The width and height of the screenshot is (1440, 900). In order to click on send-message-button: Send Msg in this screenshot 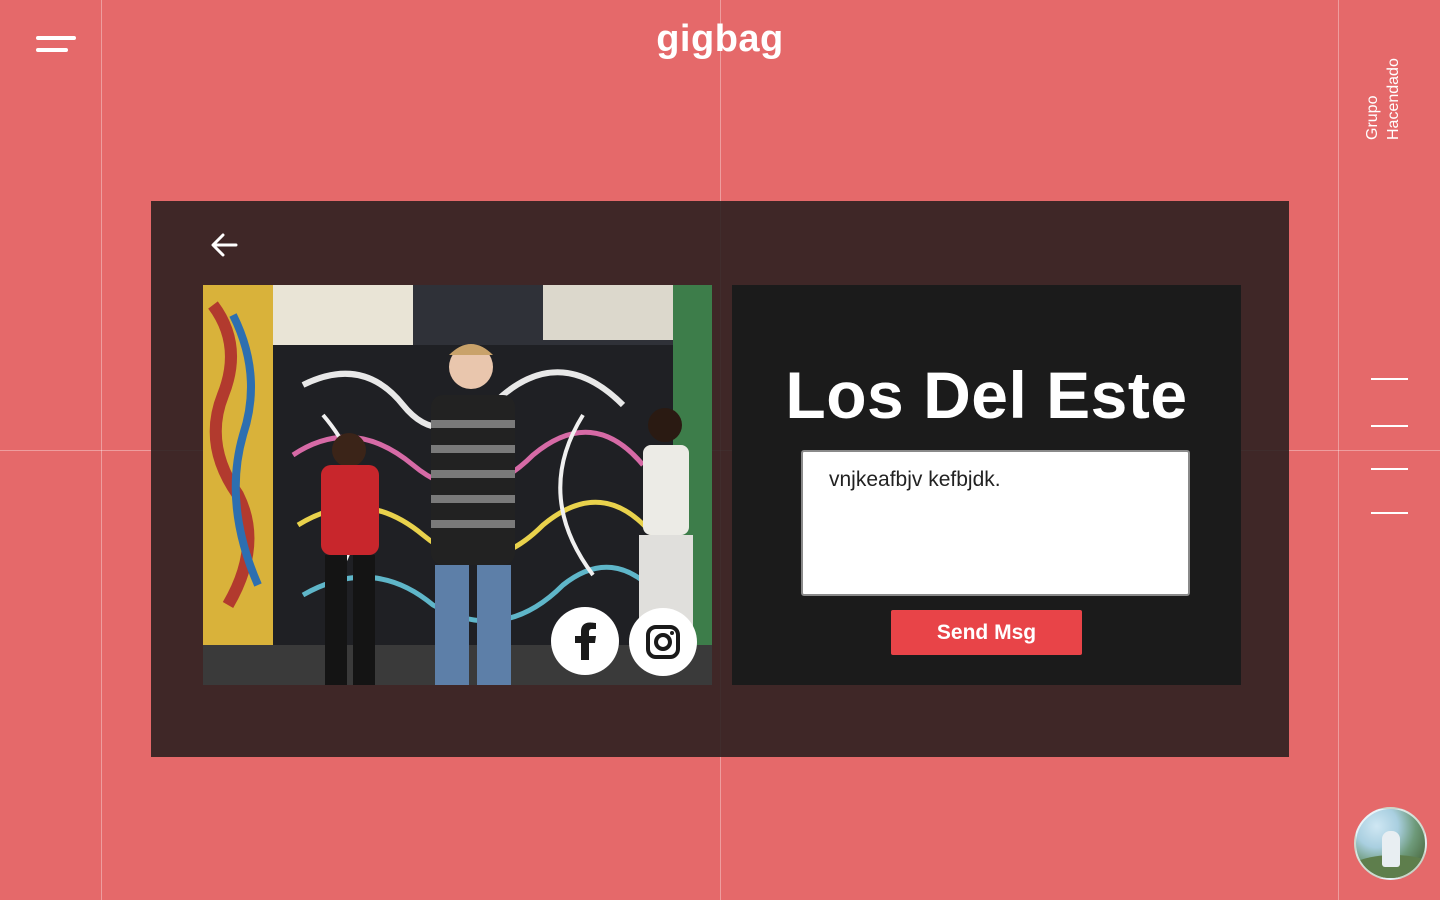, I will do `click(986, 632)`.